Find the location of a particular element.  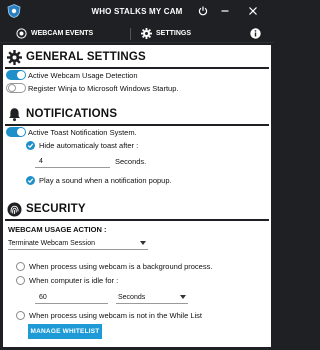

tab-webcam-events: WEBCAM EVENTS is located at coordinates (54, 33).